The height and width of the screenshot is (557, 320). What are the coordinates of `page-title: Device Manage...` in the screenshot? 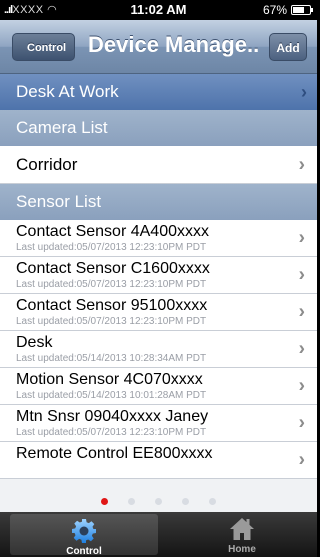 It's located at (173, 44).